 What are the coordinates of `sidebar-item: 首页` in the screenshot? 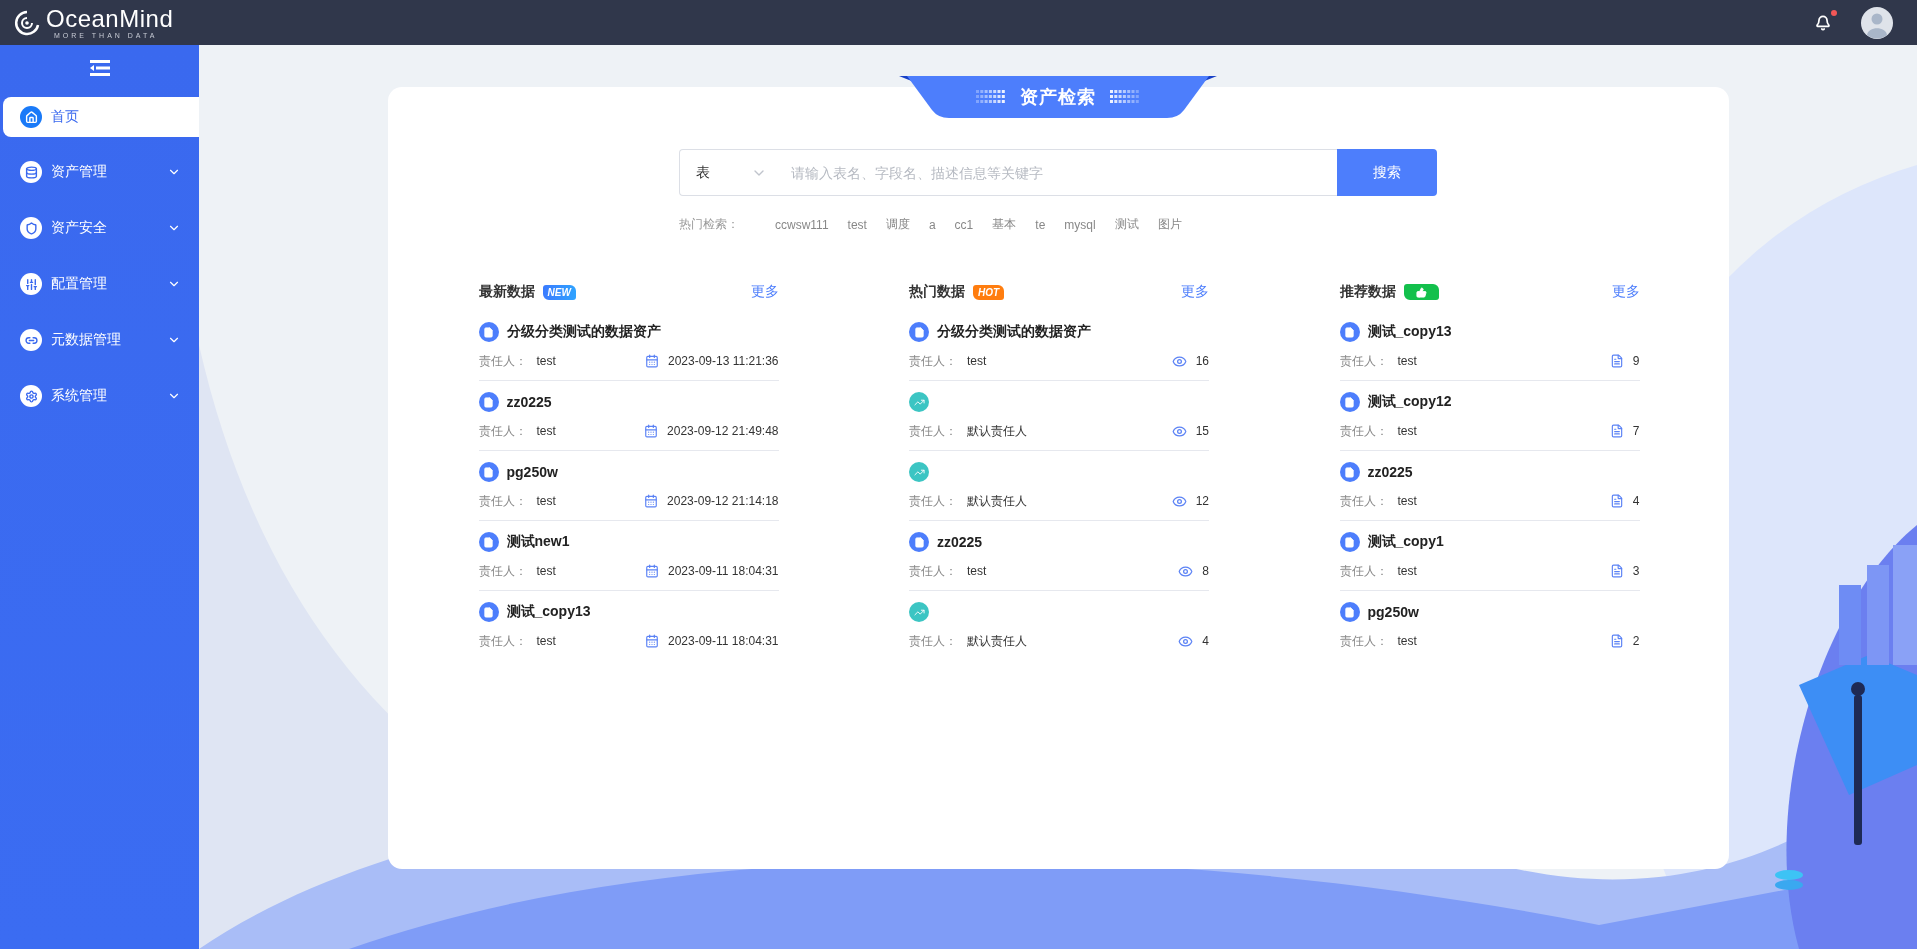 It's located at (101, 117).